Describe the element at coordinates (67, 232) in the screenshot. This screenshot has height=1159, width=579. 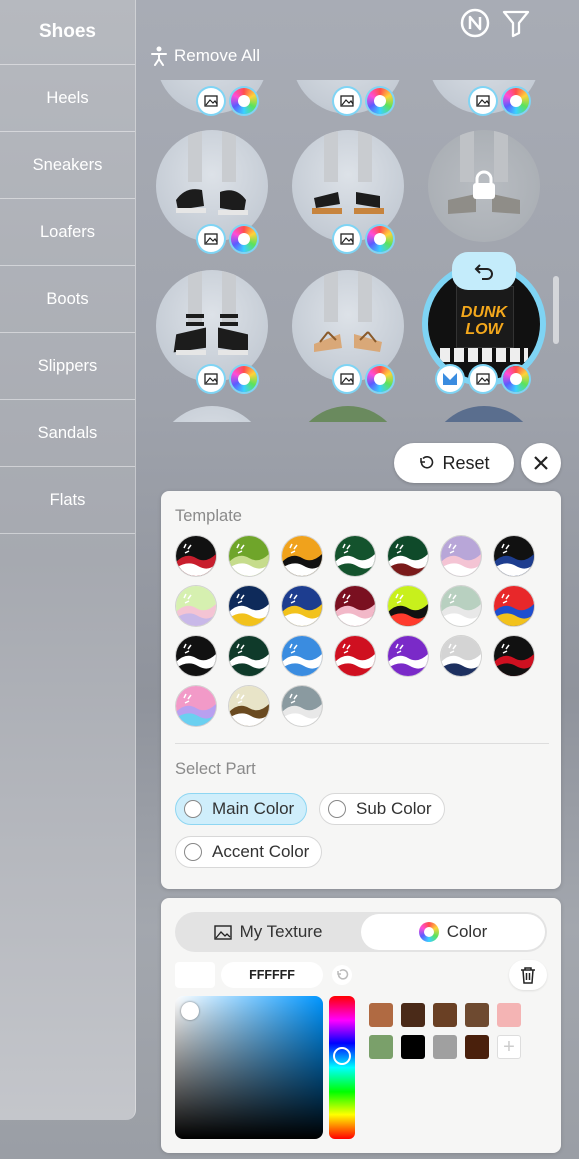
I see `sidebar-item-loafers: Loafers` at that location.